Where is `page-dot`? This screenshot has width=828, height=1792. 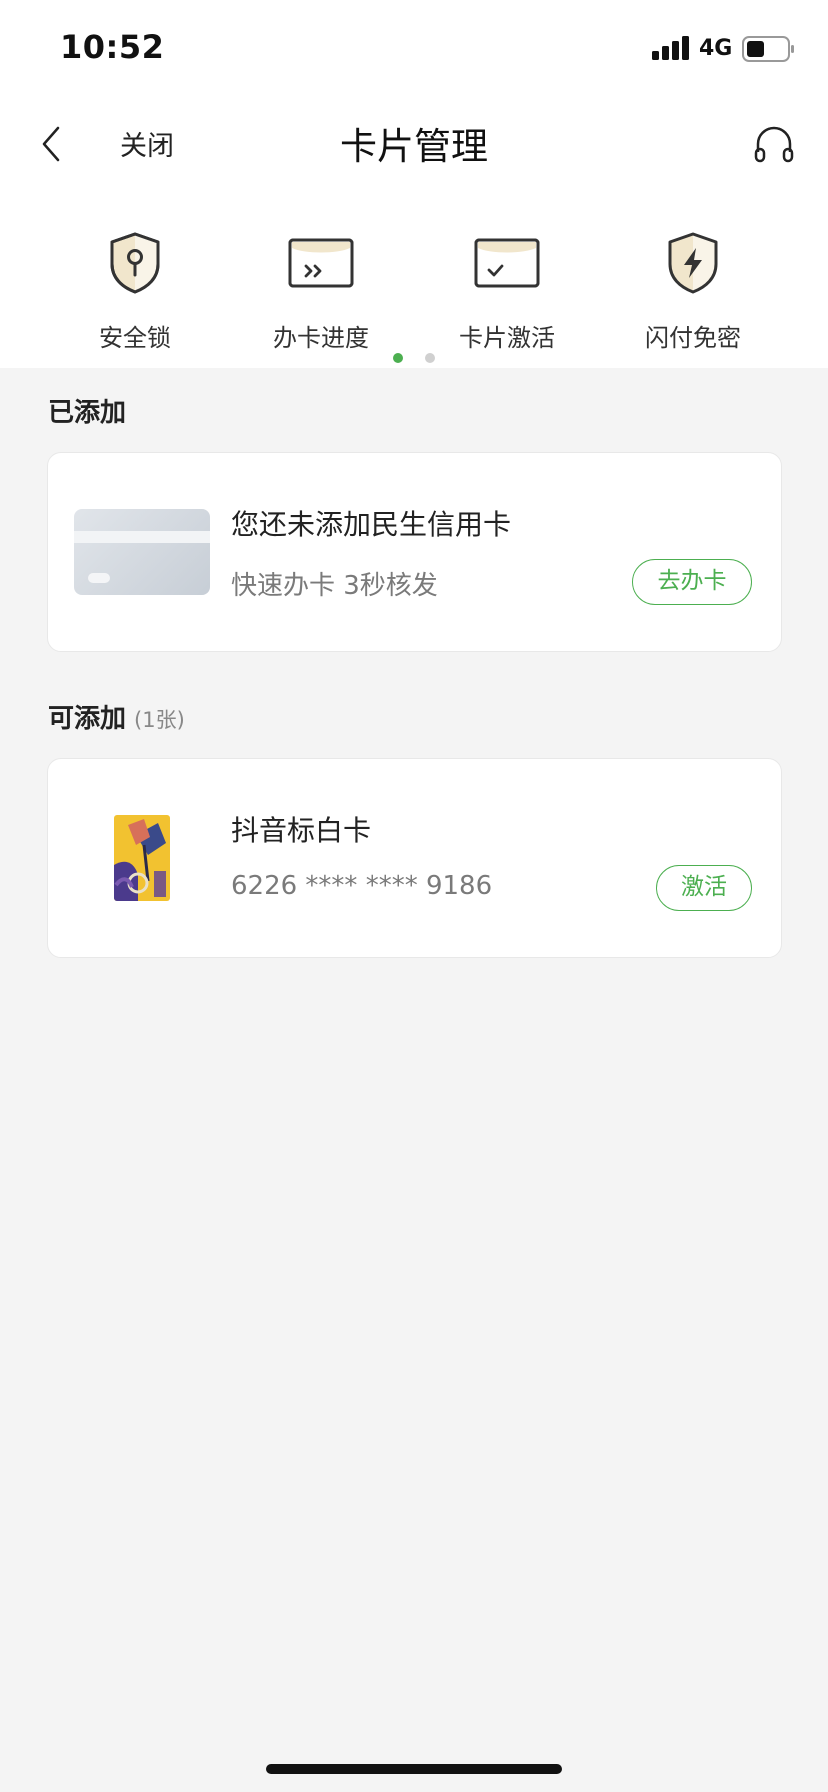
page-dot is located at coordinates (429, 358).